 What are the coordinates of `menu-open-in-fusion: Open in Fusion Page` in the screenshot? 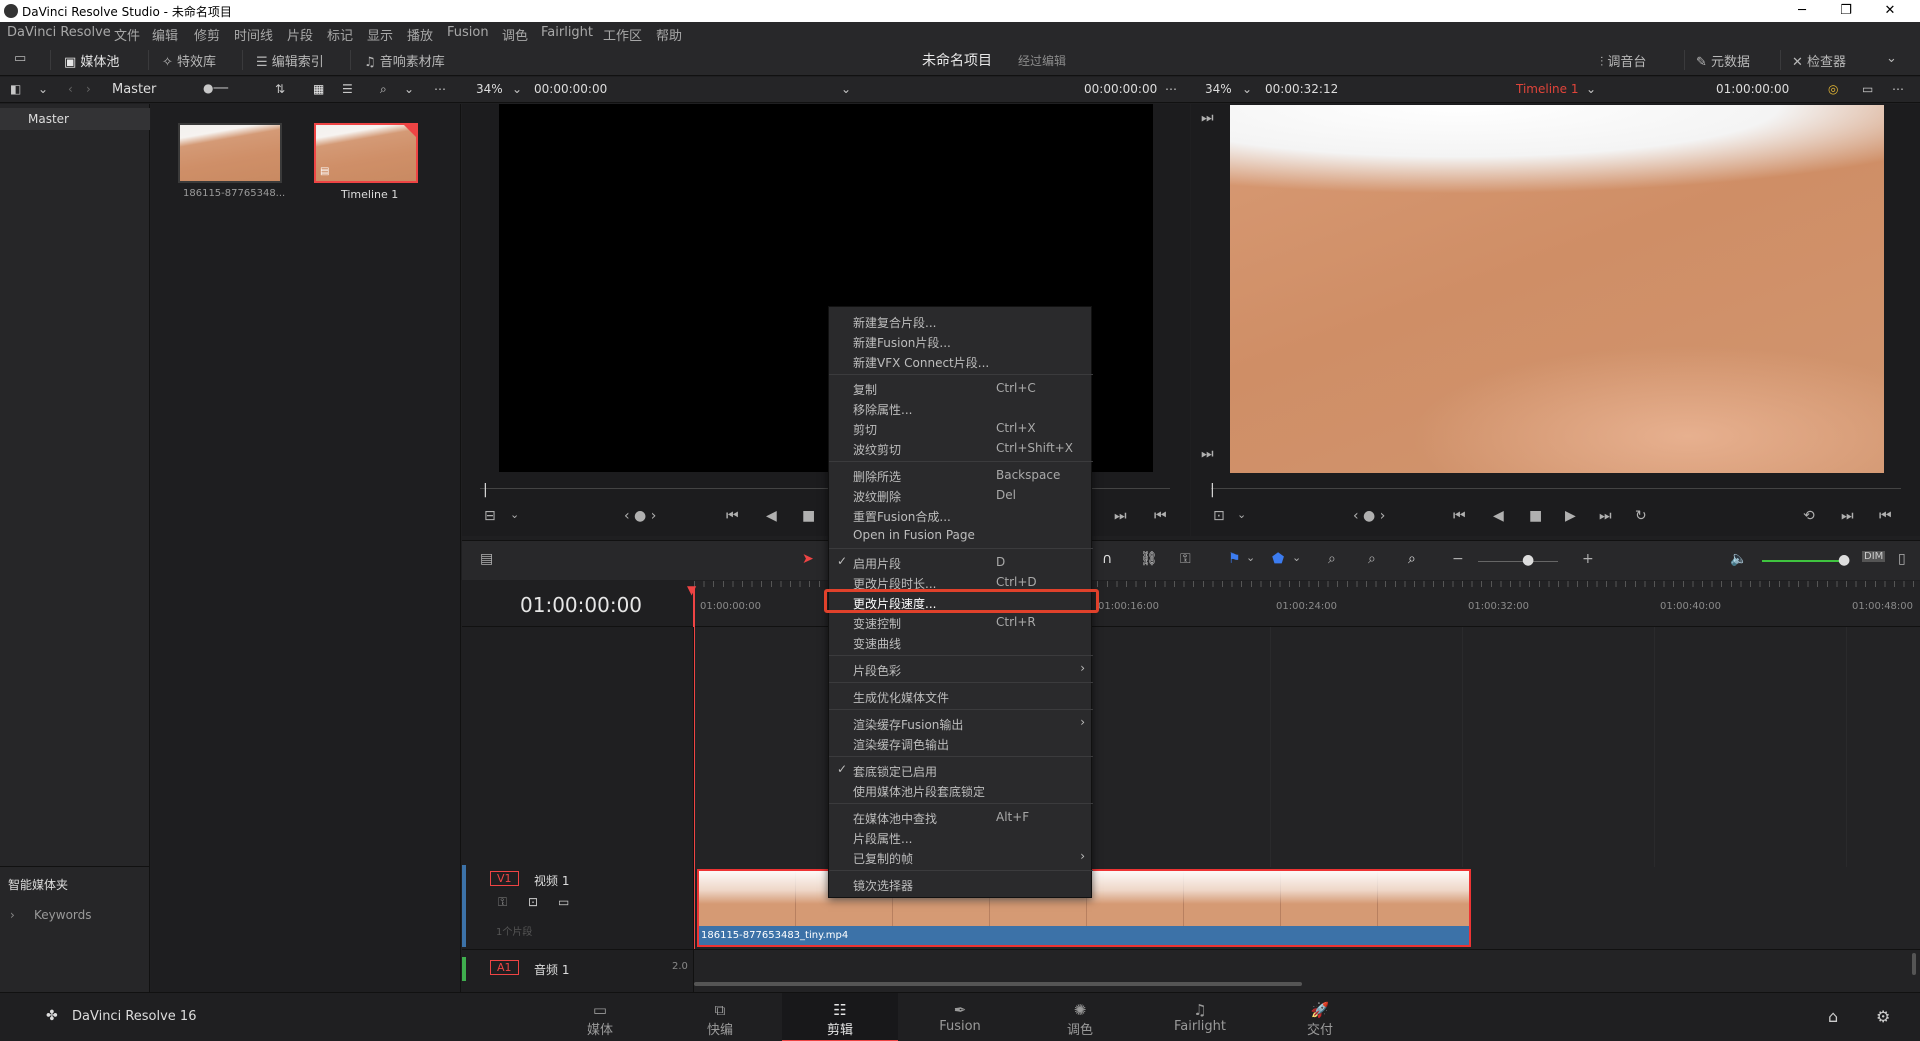 It's located at (961, 535).